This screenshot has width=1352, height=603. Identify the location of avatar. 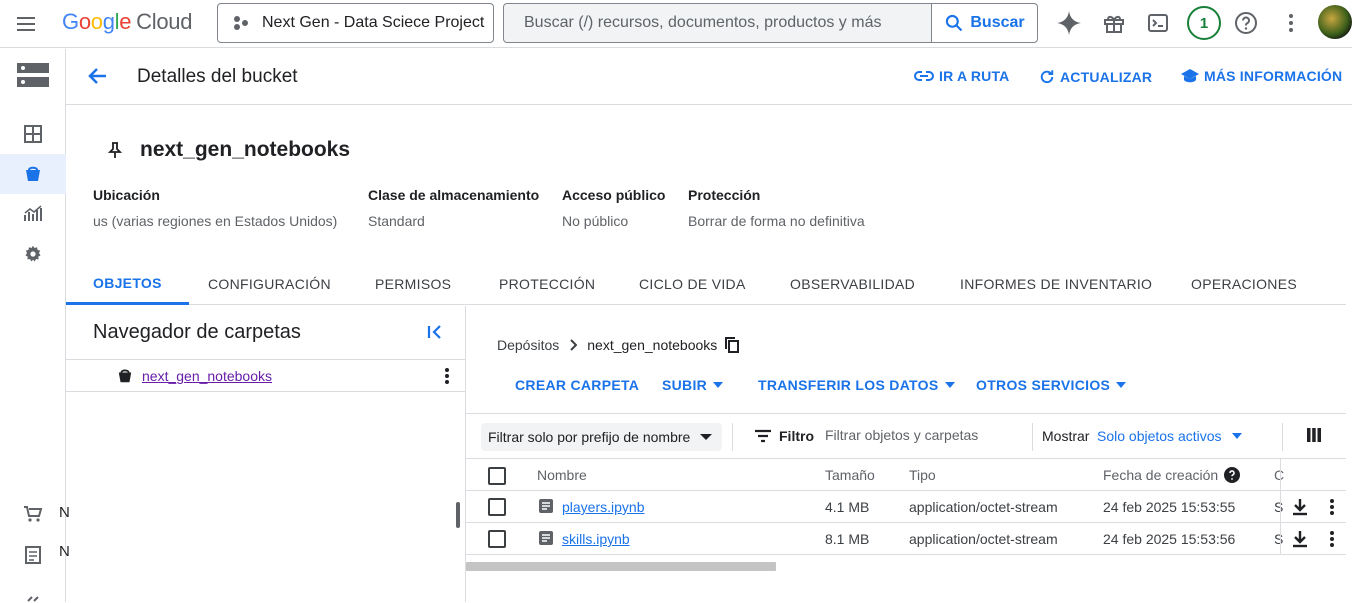
(1335, 22).